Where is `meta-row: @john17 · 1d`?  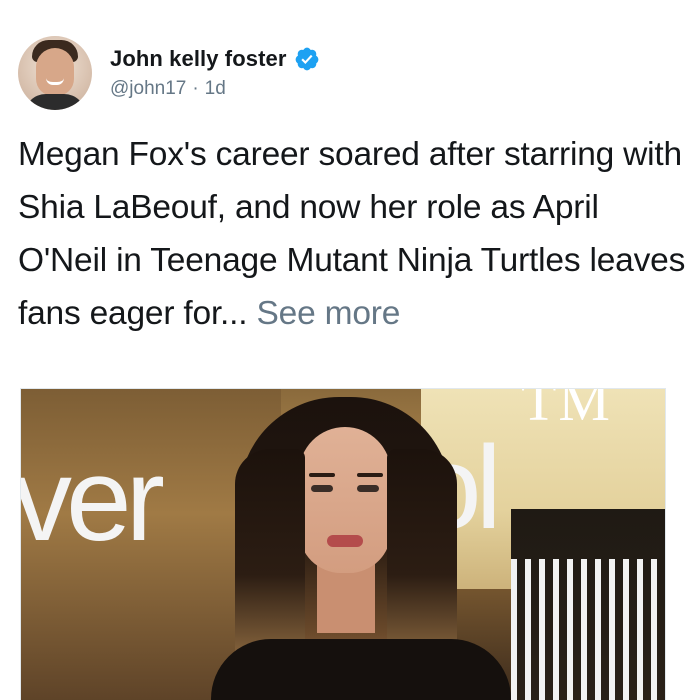 meta-row: @john17 · 1d is located at coordinates (215, 89).